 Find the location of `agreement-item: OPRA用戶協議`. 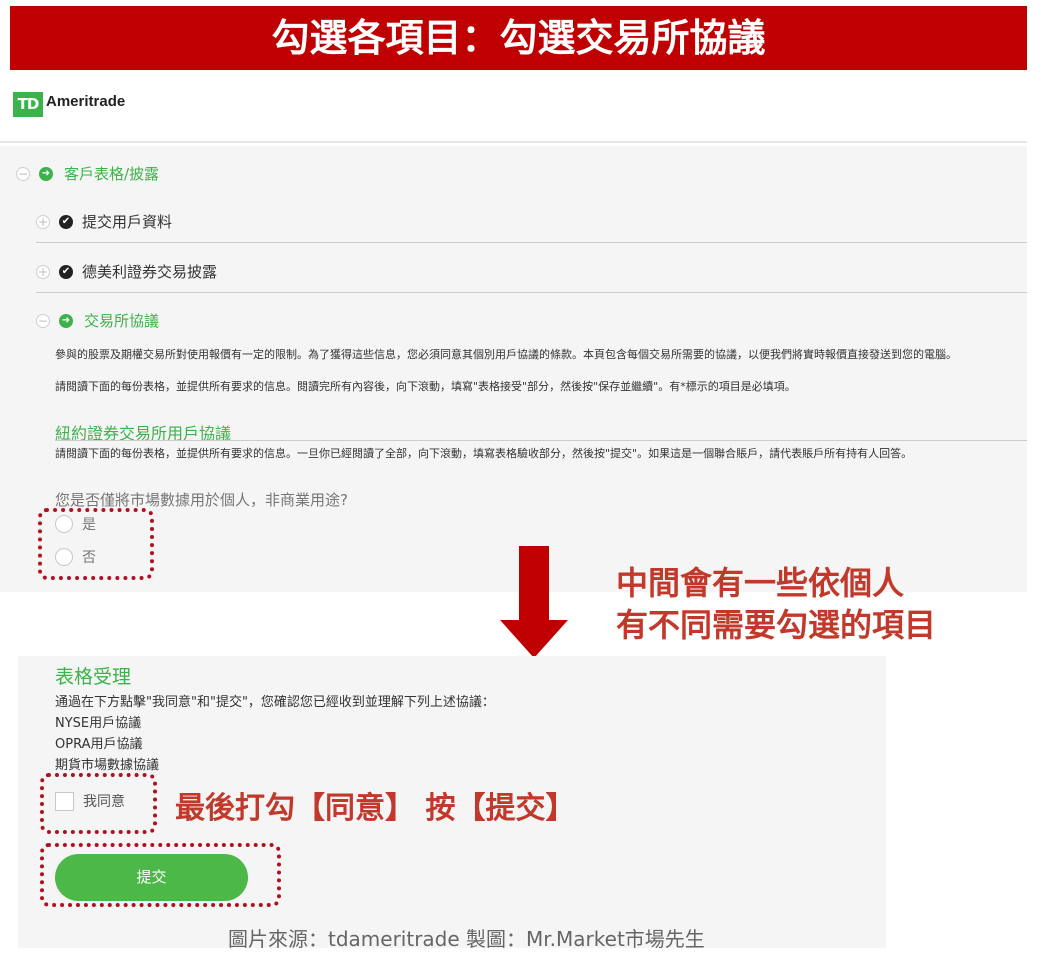

agreement-item: OPRA用戶協議 is located at coordinates (99, 744).